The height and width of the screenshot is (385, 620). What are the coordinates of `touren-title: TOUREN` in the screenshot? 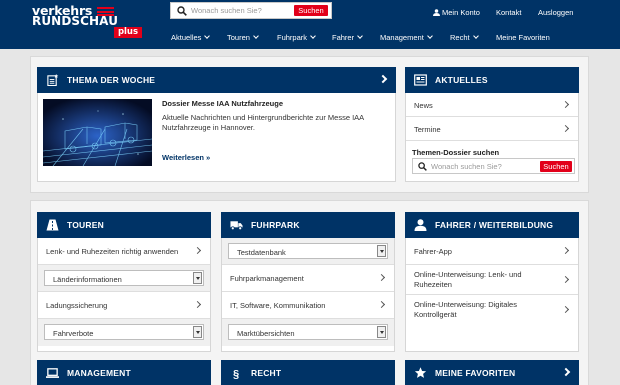 It's located at (85, 225).